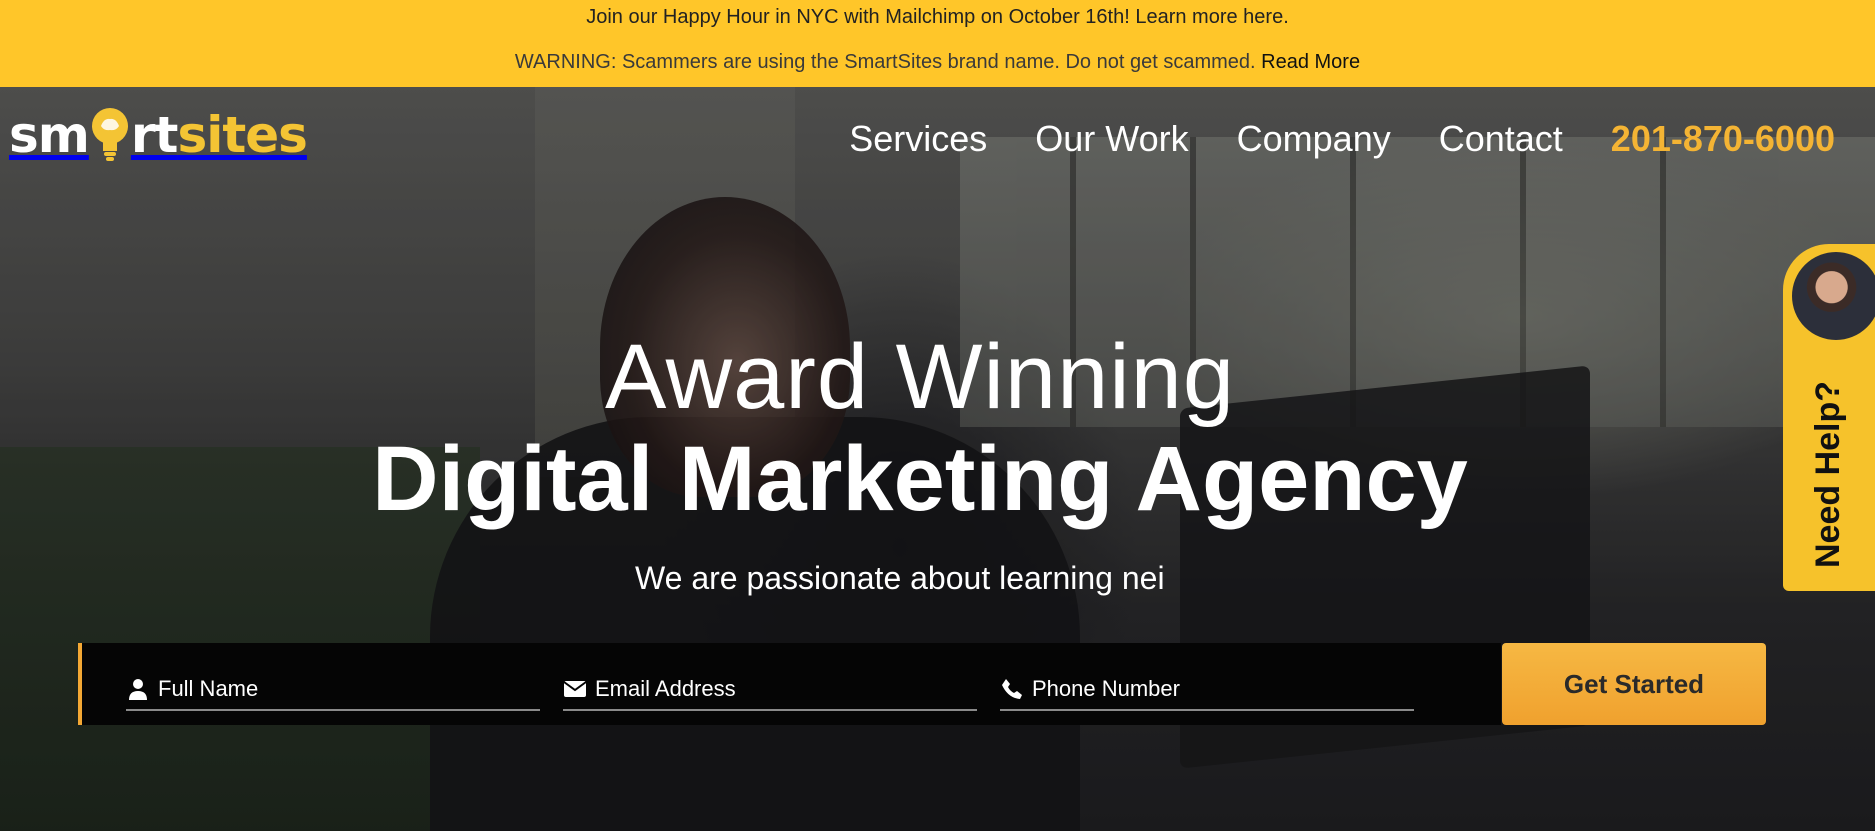  I want to click on need-help-widget: Need Help?, so click(1829, 417).